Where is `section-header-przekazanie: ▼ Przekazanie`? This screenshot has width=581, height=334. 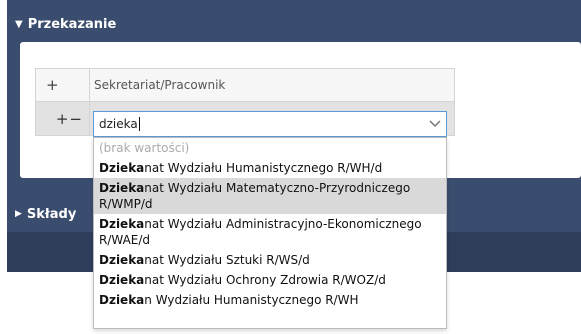
section-header-przekazanie: ▼ Przekazanie is located at coordinates (65, 24).